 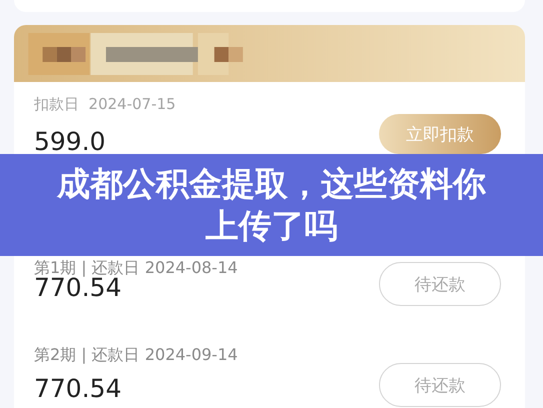 What do you see at coordinates (440, 134) in the screenshot?
I see `deduct-now-button: 立即扣款` at bounding box center [440, 134].